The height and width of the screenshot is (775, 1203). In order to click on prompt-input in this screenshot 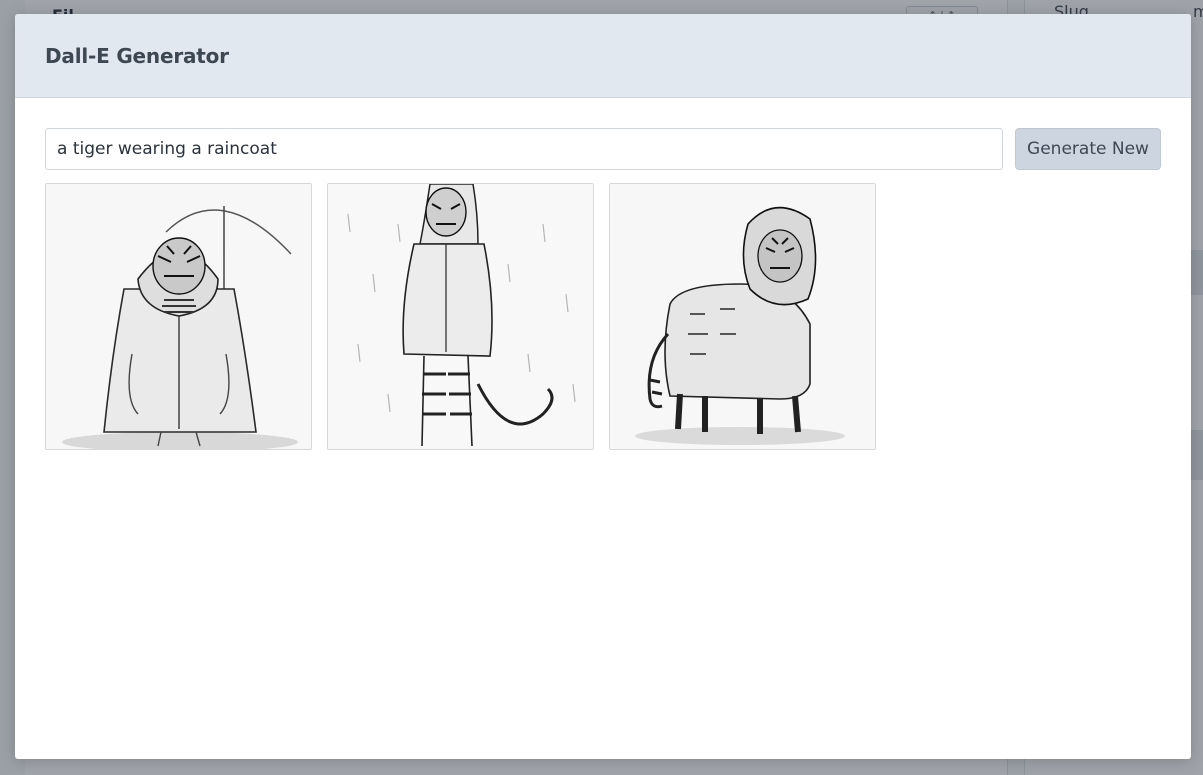, I will do `click(524, 149)`.